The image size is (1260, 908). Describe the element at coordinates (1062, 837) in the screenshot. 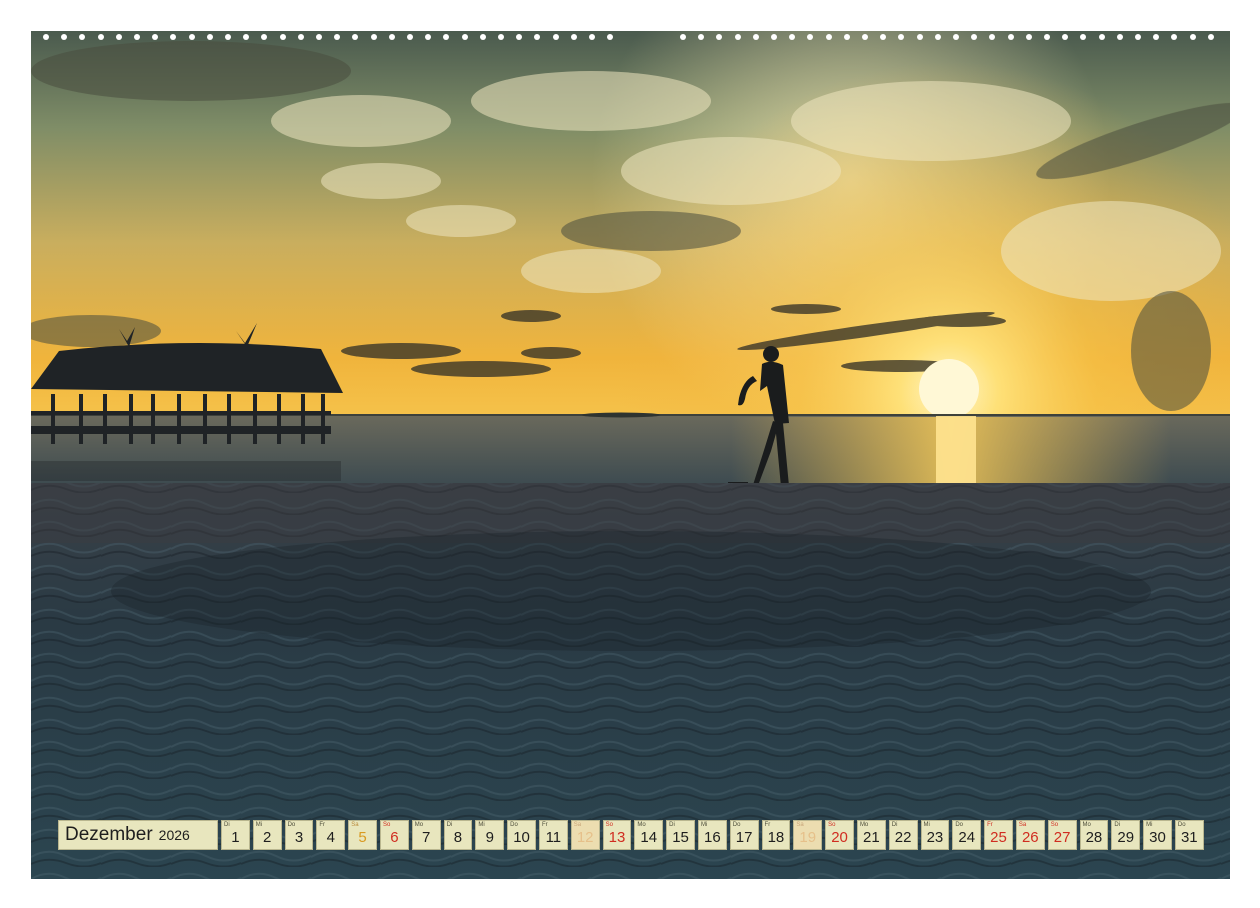

I see `day-number: 27` at that location.